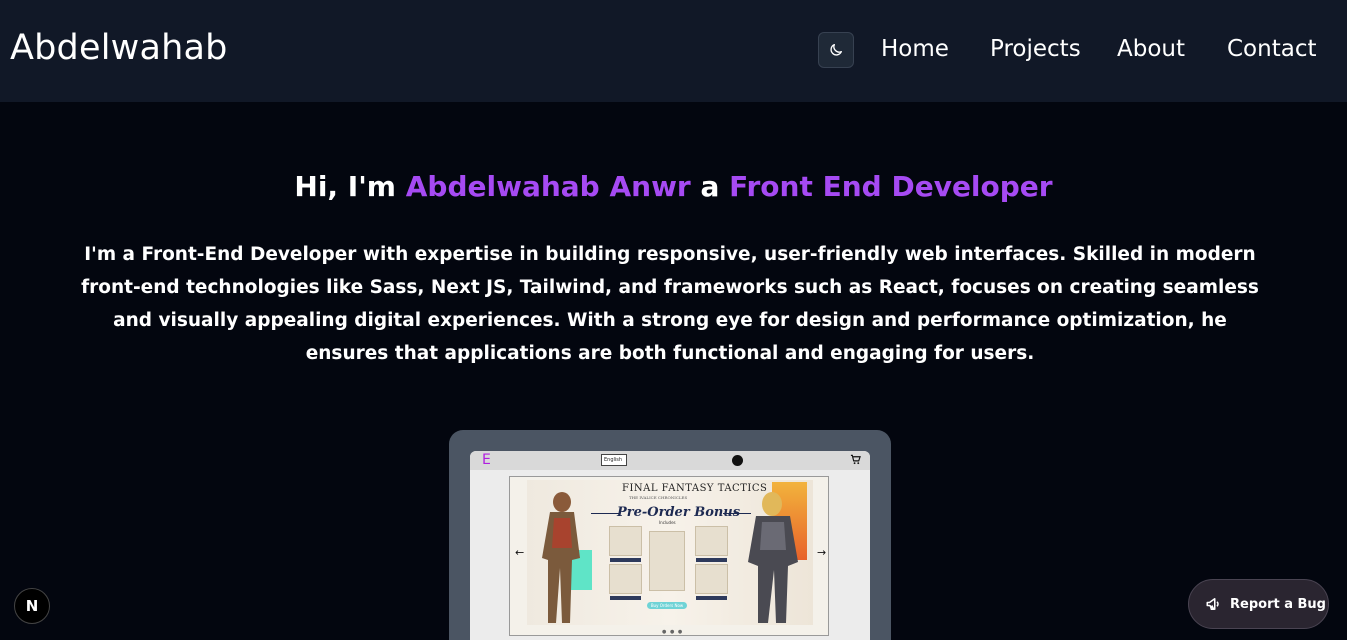 The width and height of the screenshot is (1347, 640). Describe the element at coordinates (710, 186) in the screenshot. I see `hero-connector: a` at that location.